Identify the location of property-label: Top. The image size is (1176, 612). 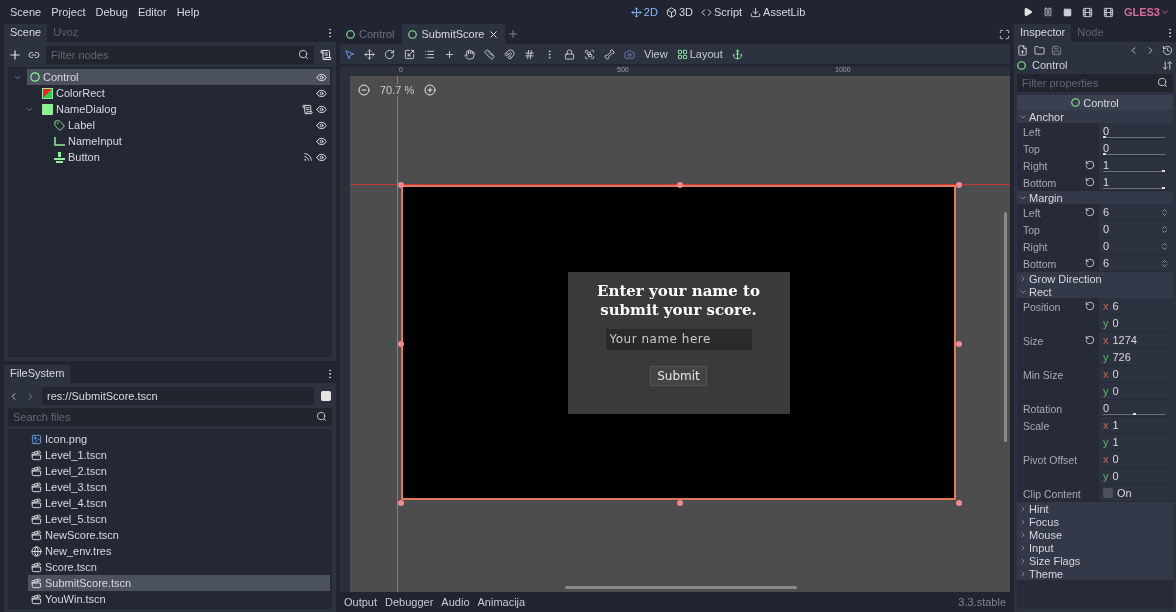
(1031, 149).